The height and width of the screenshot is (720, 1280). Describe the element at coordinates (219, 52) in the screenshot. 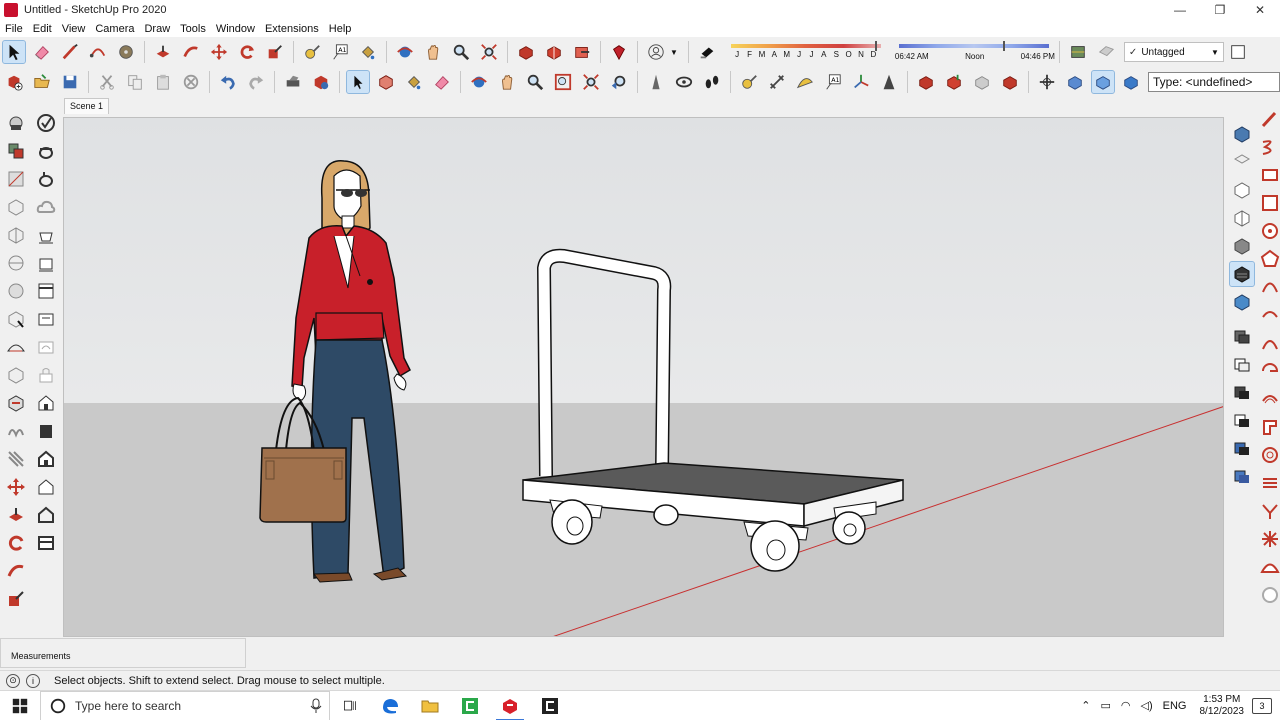

I see `move-tool-icon` at that location.